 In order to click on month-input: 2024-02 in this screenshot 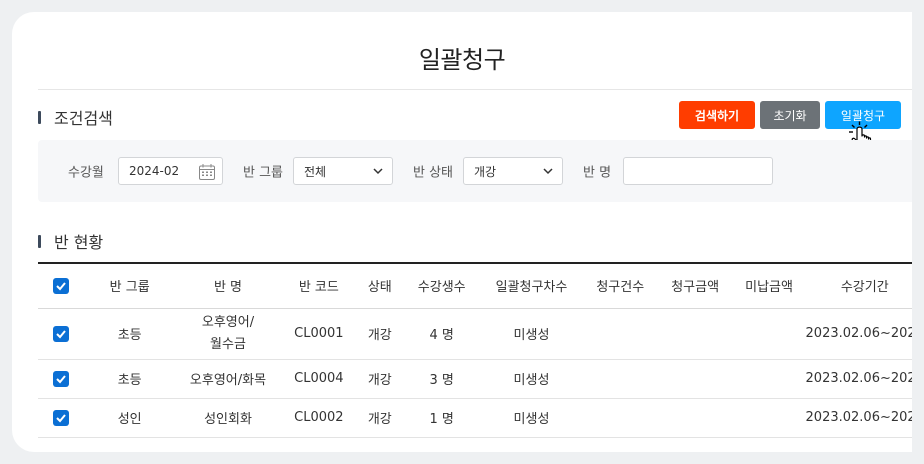, I will do `click(170, 171)`.